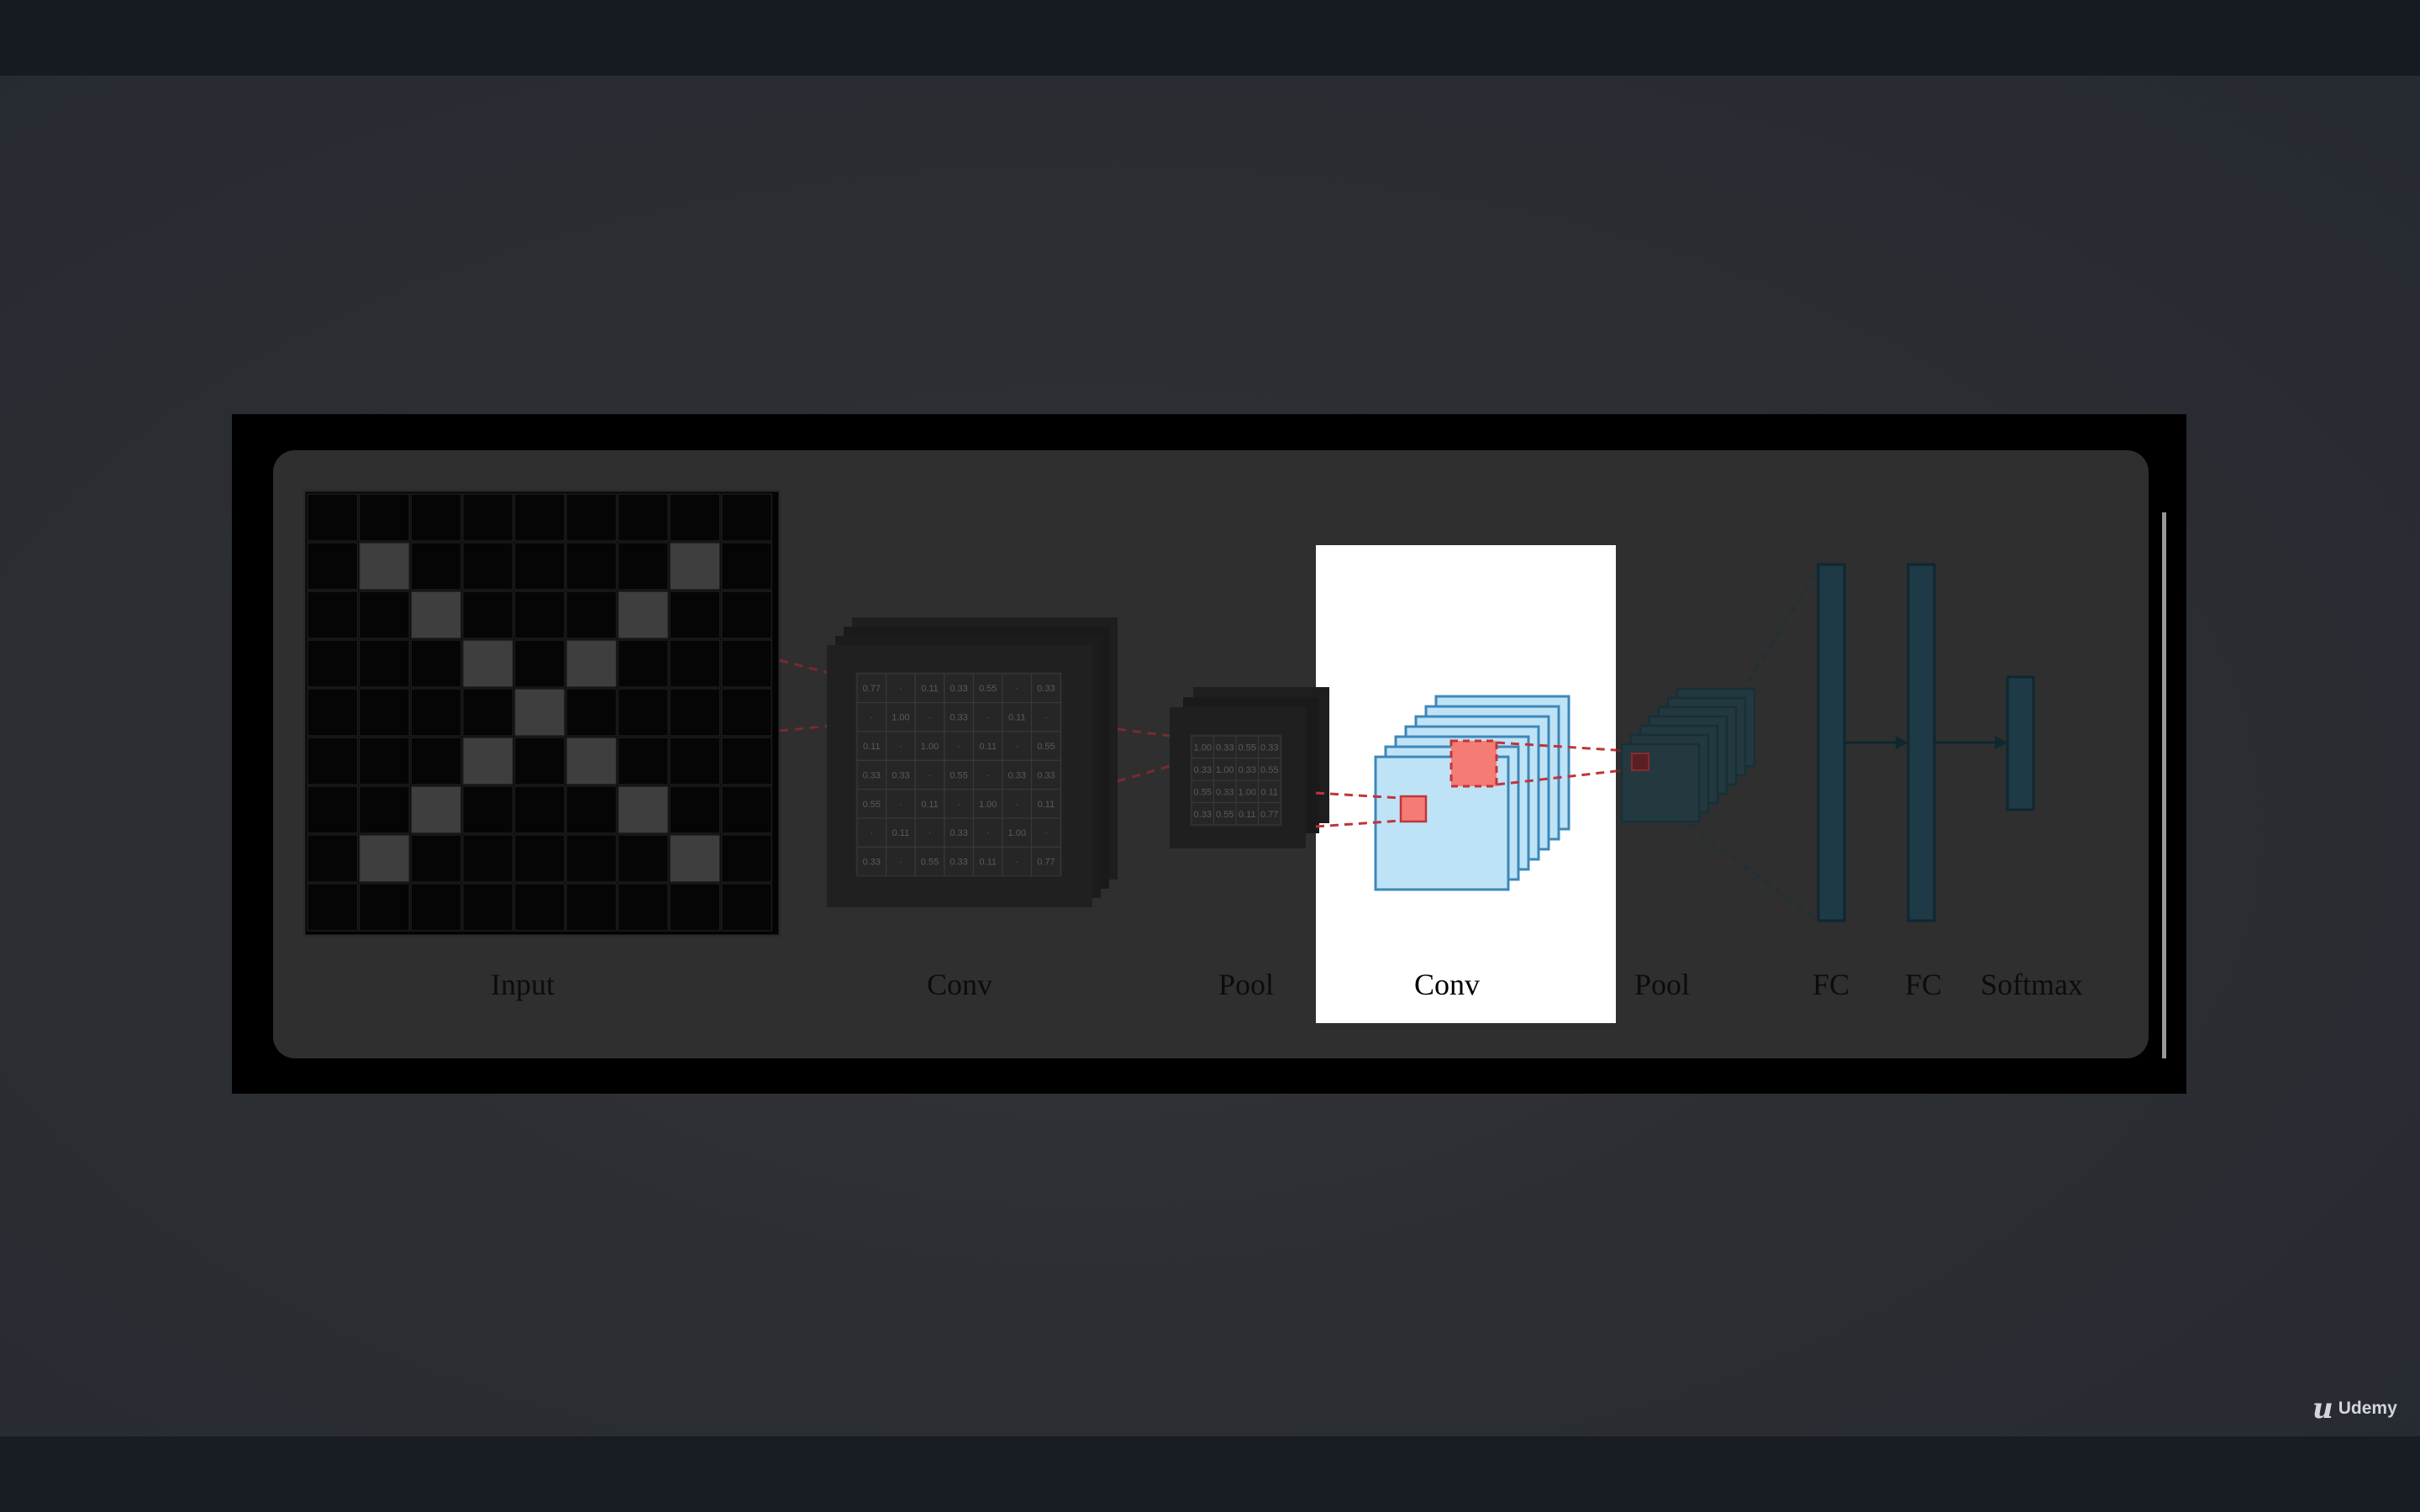  I want to click on conv2-receptive-field-small, so click(1413, 809).